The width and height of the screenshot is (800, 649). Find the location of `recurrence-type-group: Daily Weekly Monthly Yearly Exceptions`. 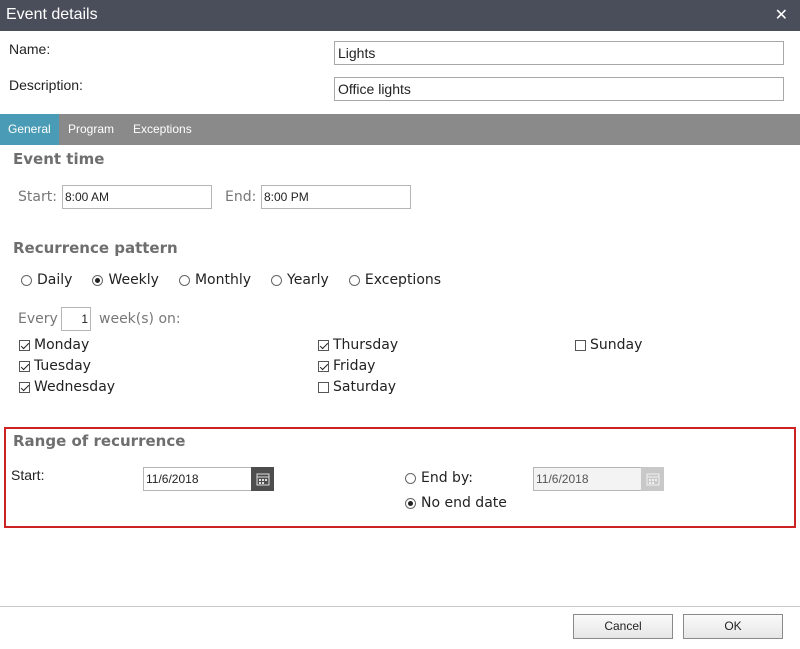

recurrence-type-group: Daily Weekly Monthly Yearly Exceptions is located at coordinates (241, 280).